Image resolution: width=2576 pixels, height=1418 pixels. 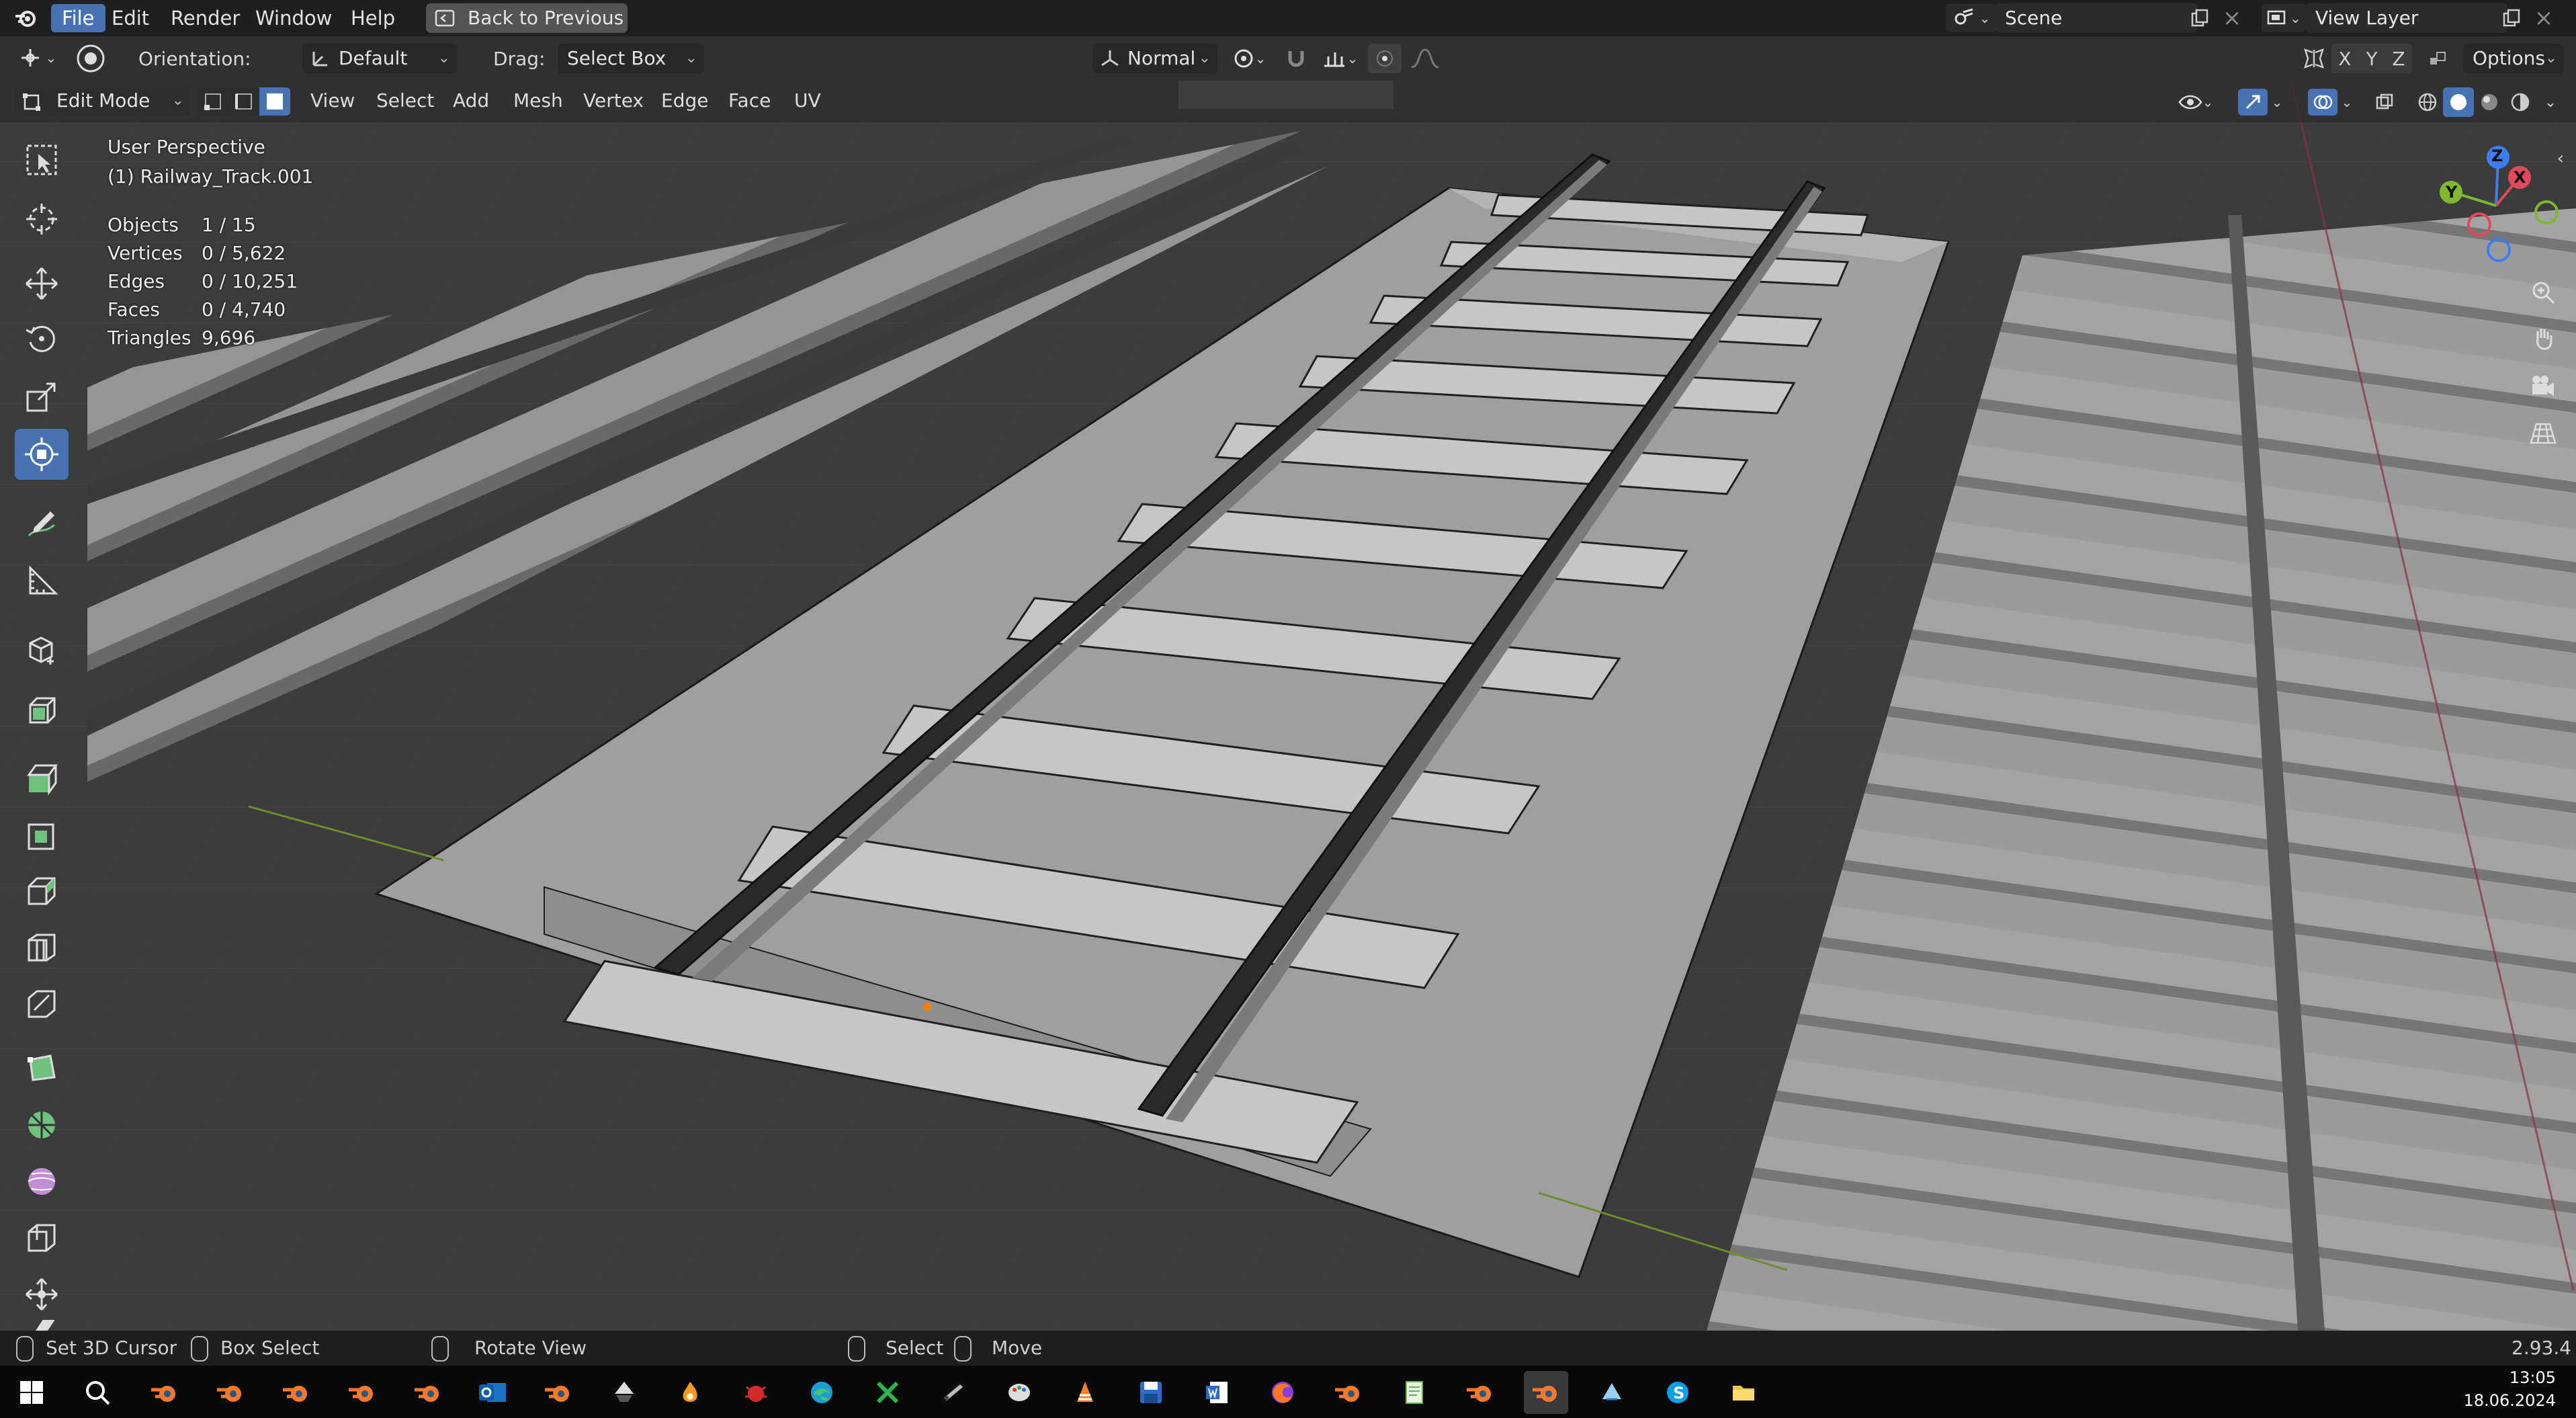 What do you see at coordinates (685, 101) in the screenshot?
I see `menu-edge: Edge` at bounding box center [685, 101].